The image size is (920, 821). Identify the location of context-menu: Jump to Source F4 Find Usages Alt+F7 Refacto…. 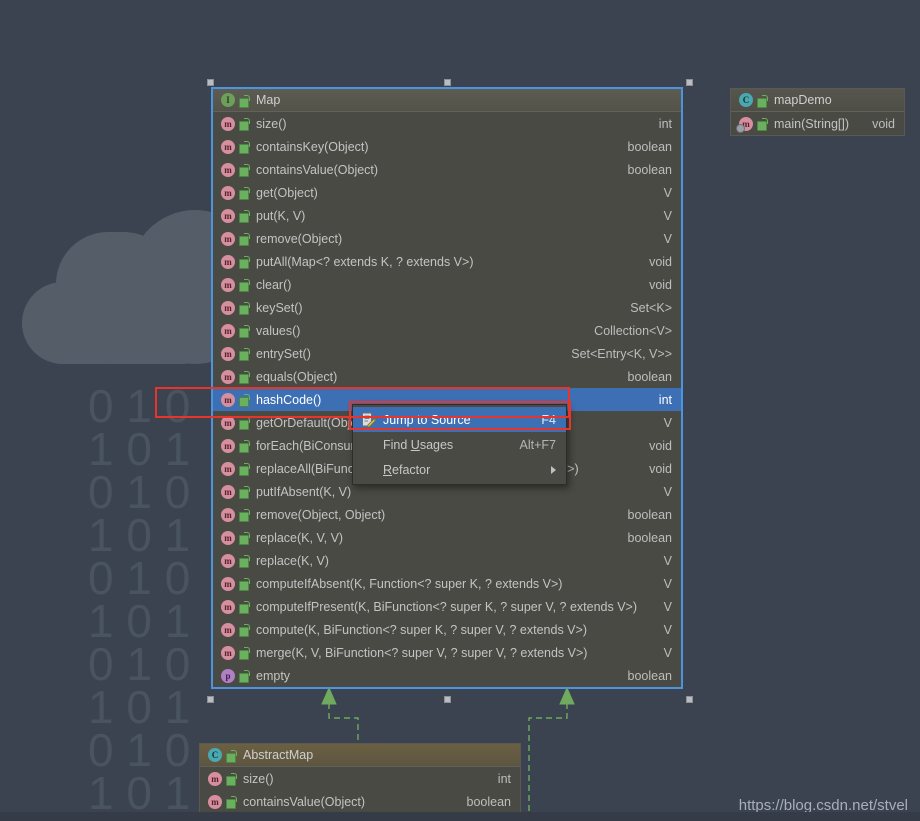
(459, 444).